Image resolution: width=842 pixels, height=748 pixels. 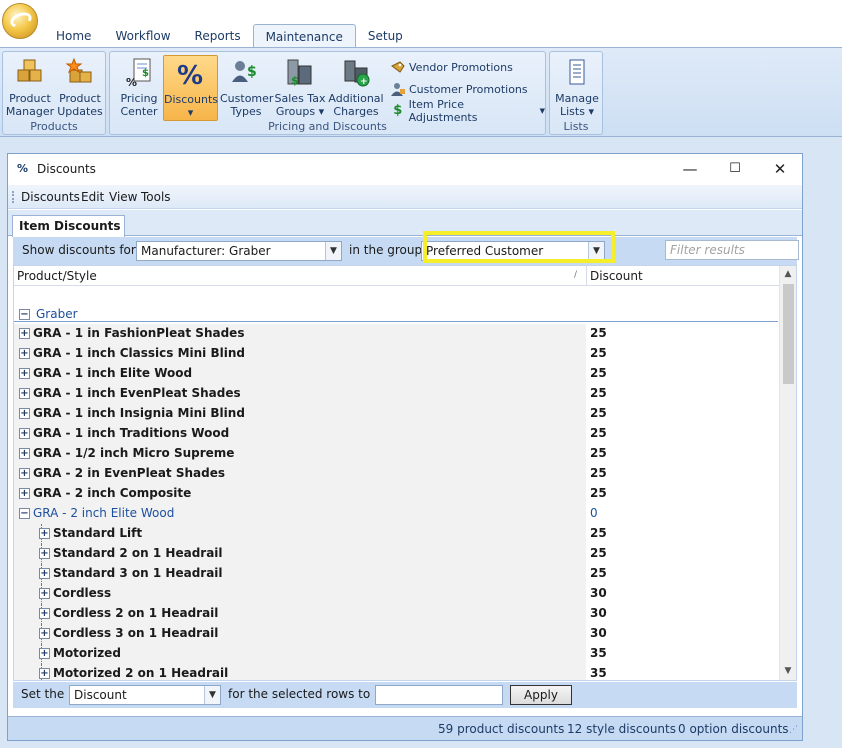 I want to click on table-row: + Cordless 3 on 1 Headrail 30, so click(x=397, y=634).